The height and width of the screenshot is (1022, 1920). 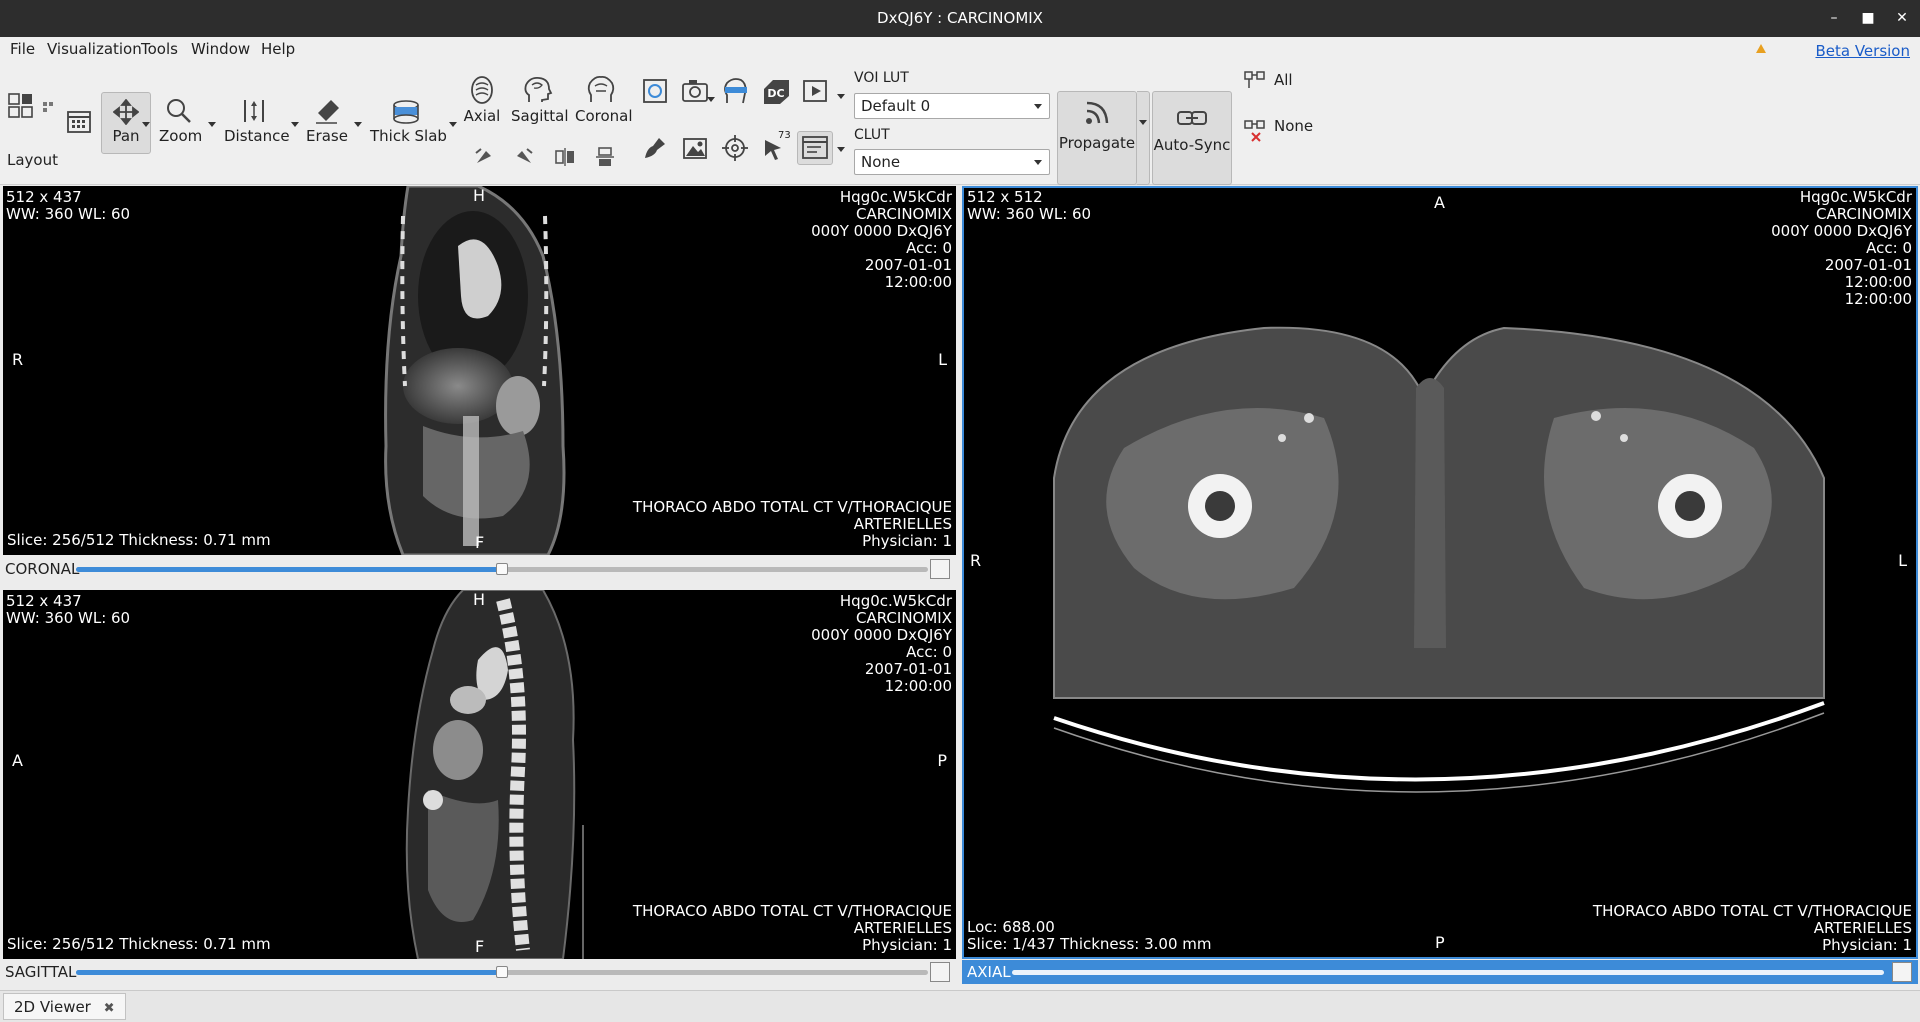 I want to click on axial-button: Axial, so click(x=482, y=100).